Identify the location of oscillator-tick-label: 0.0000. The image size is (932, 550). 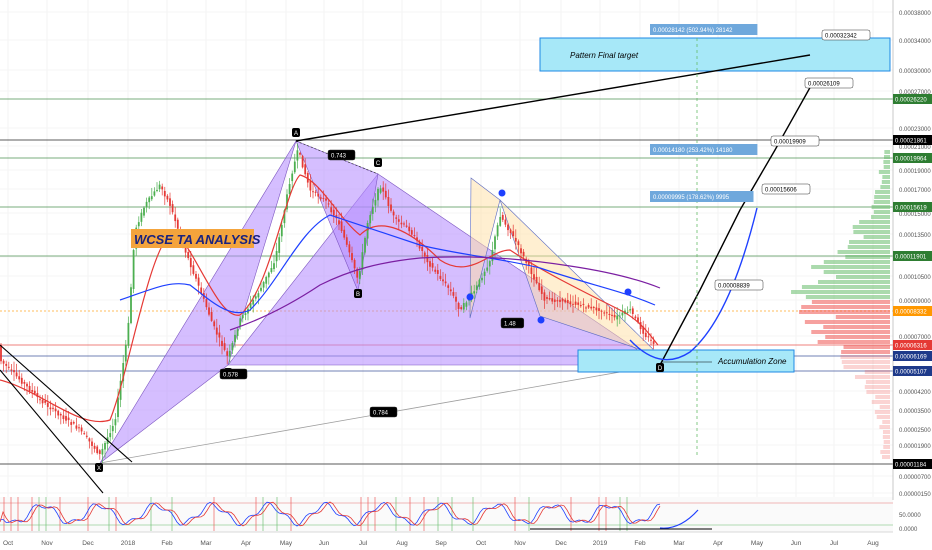
(908, 530).